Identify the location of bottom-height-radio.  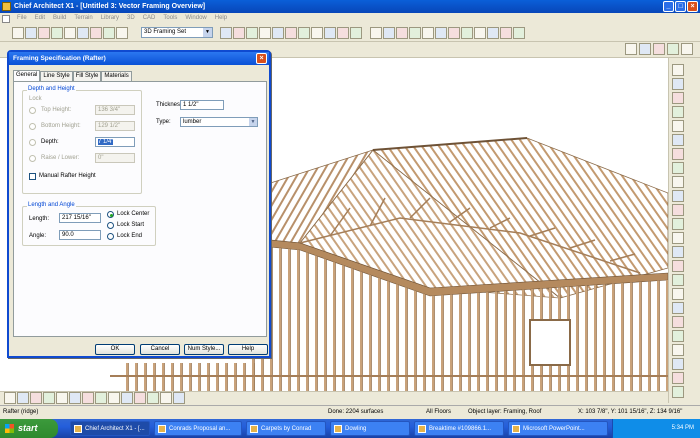
(32, 126).